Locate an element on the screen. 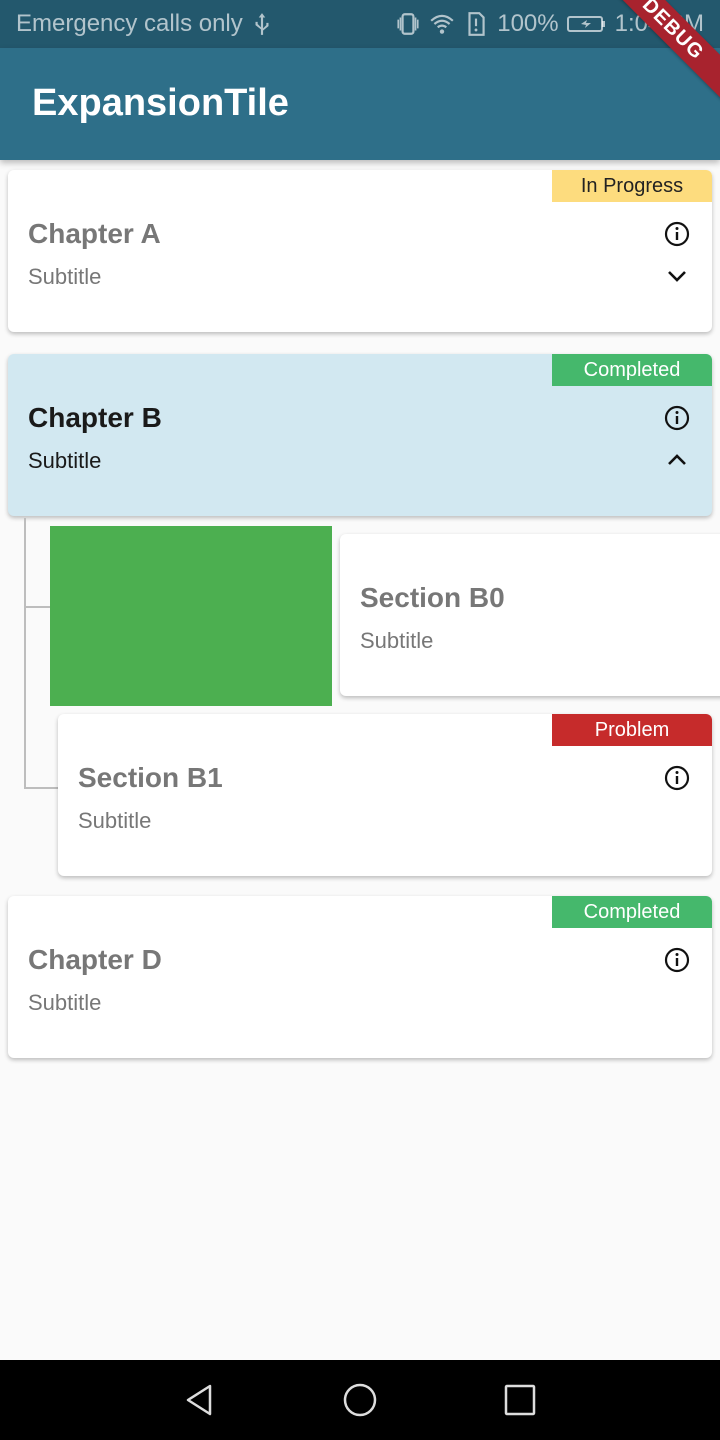  section-b1-title: Section B1 is located at coordinates (150, 777).